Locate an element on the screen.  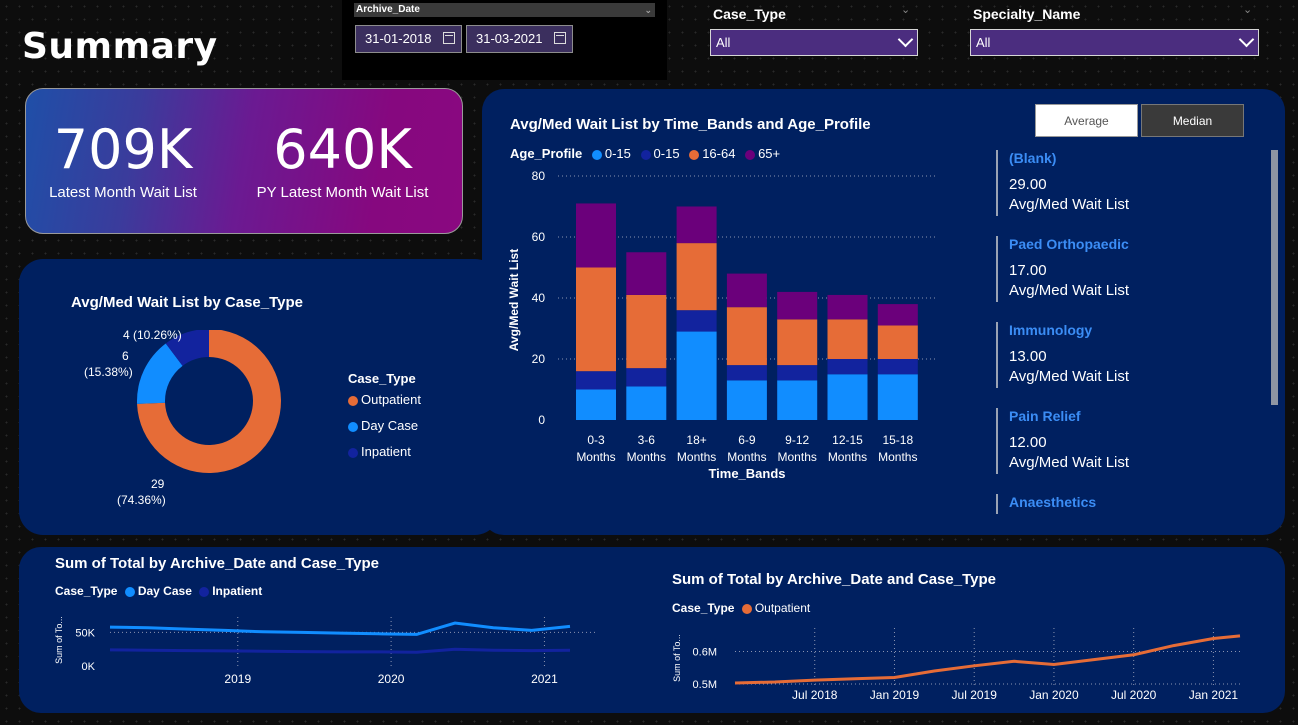
legend-item-0-15-b: 0-15 is located at coordinates (660, 153).